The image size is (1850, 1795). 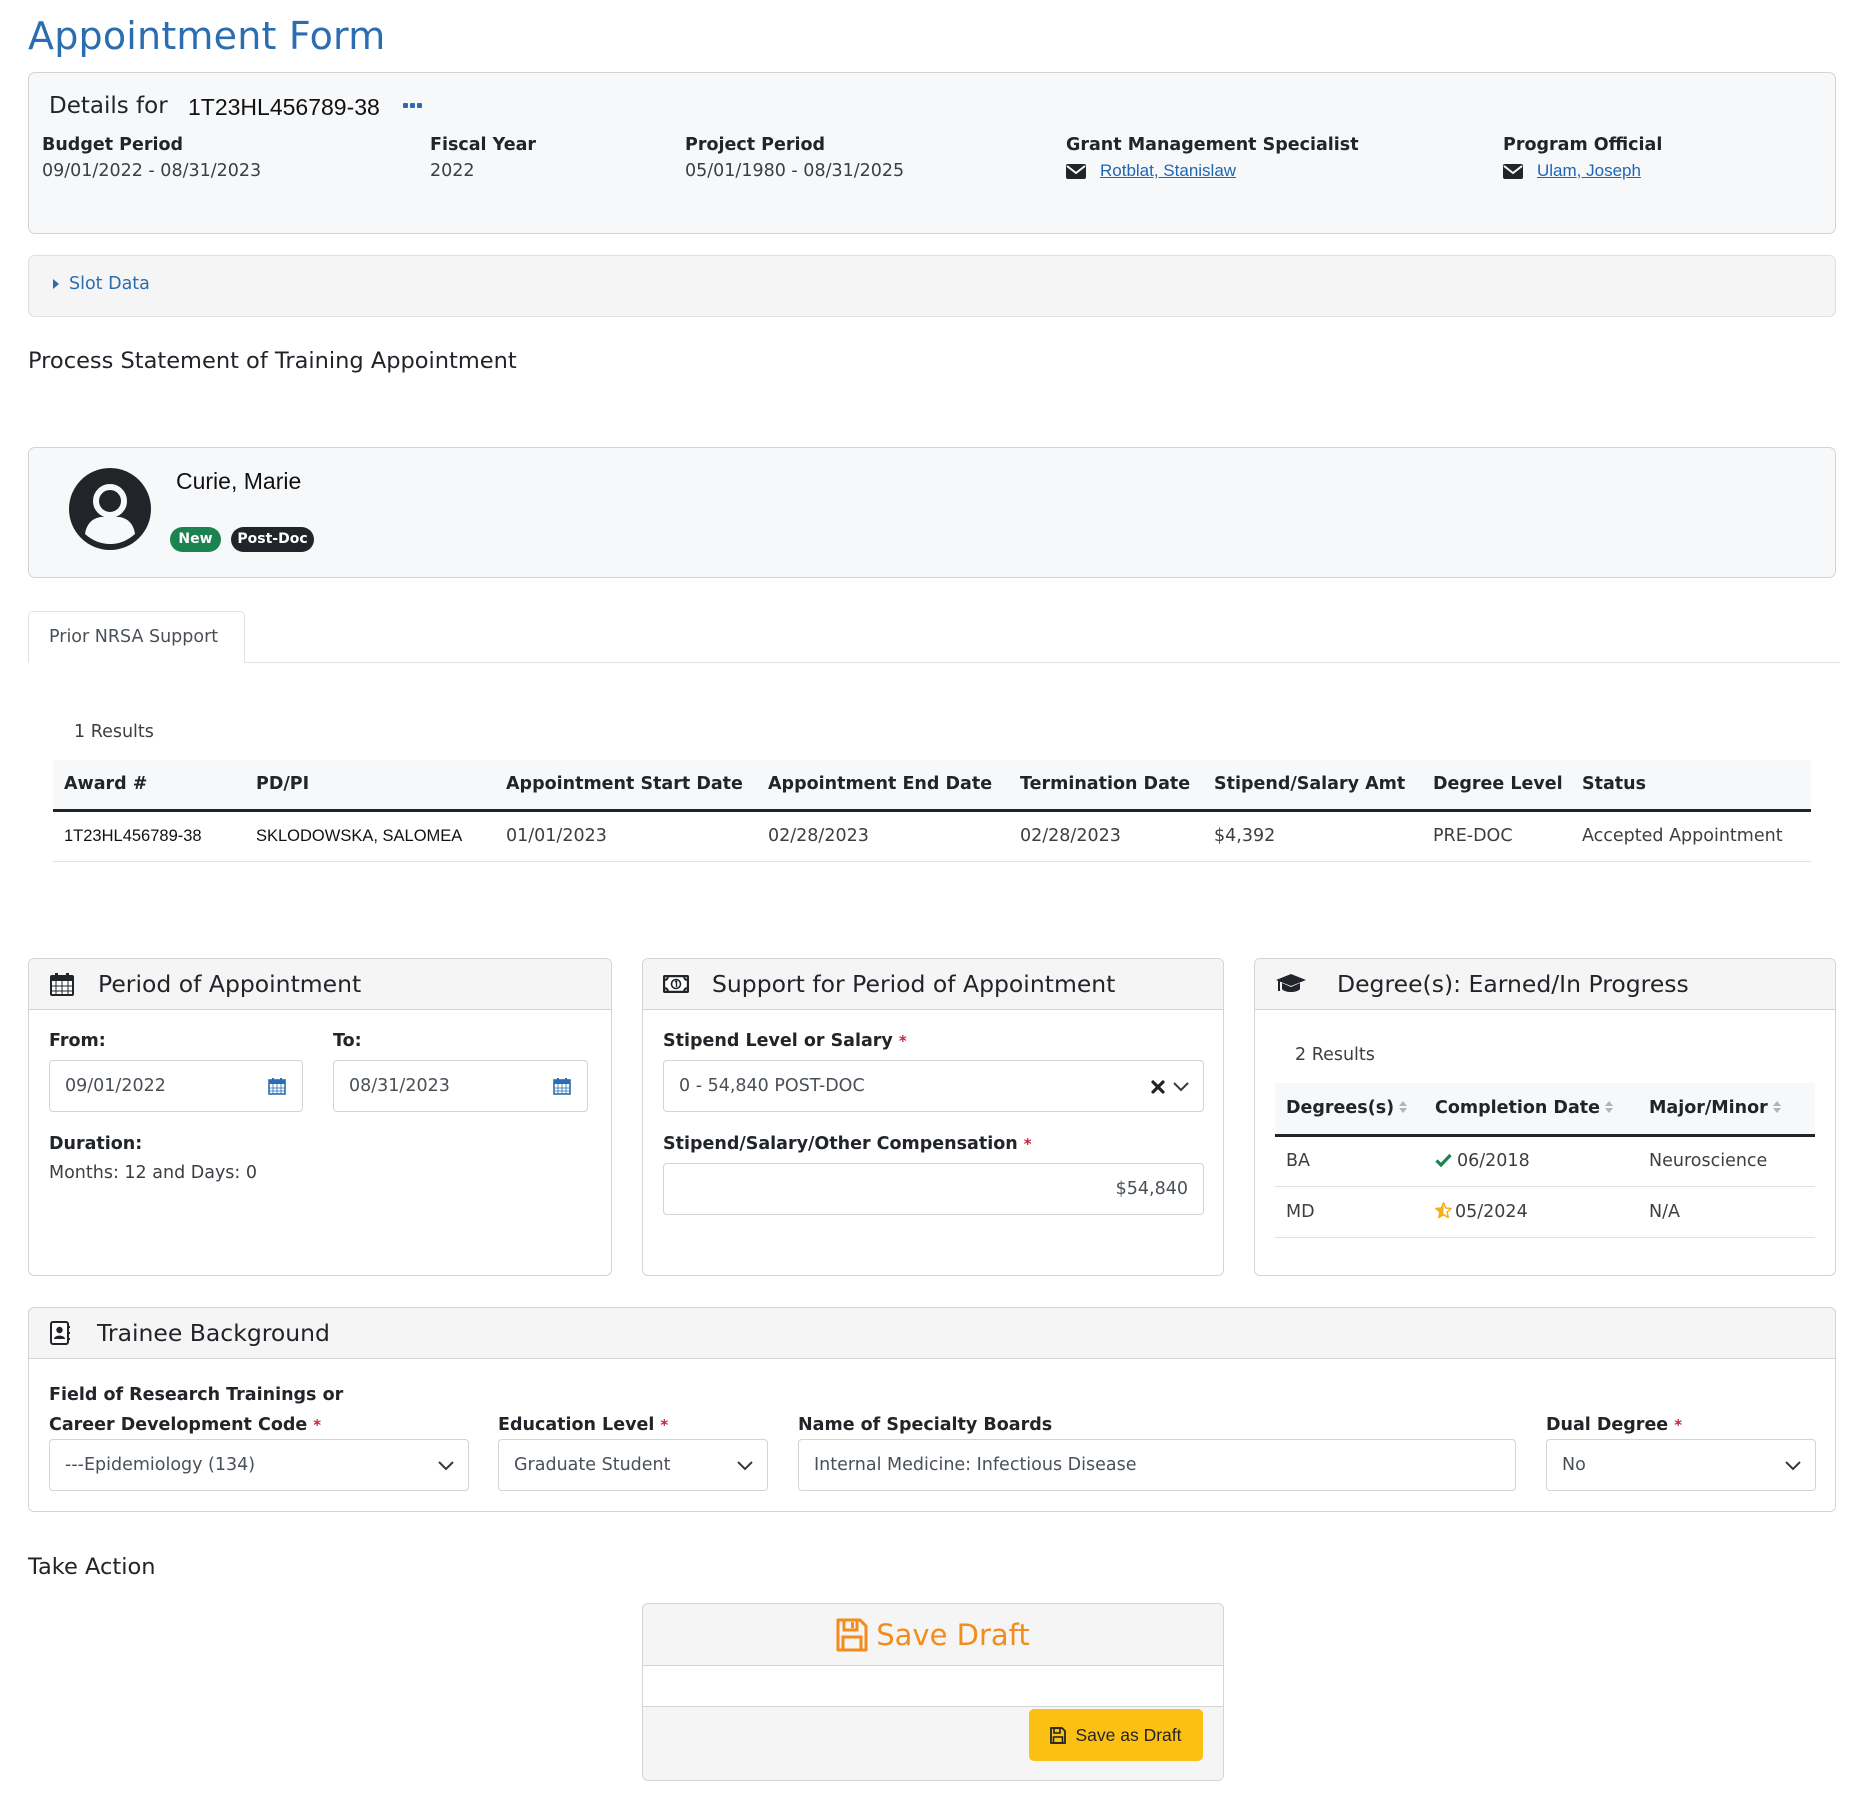 I want to click on cell-major: N/A, so click(x=1726, y=1212).